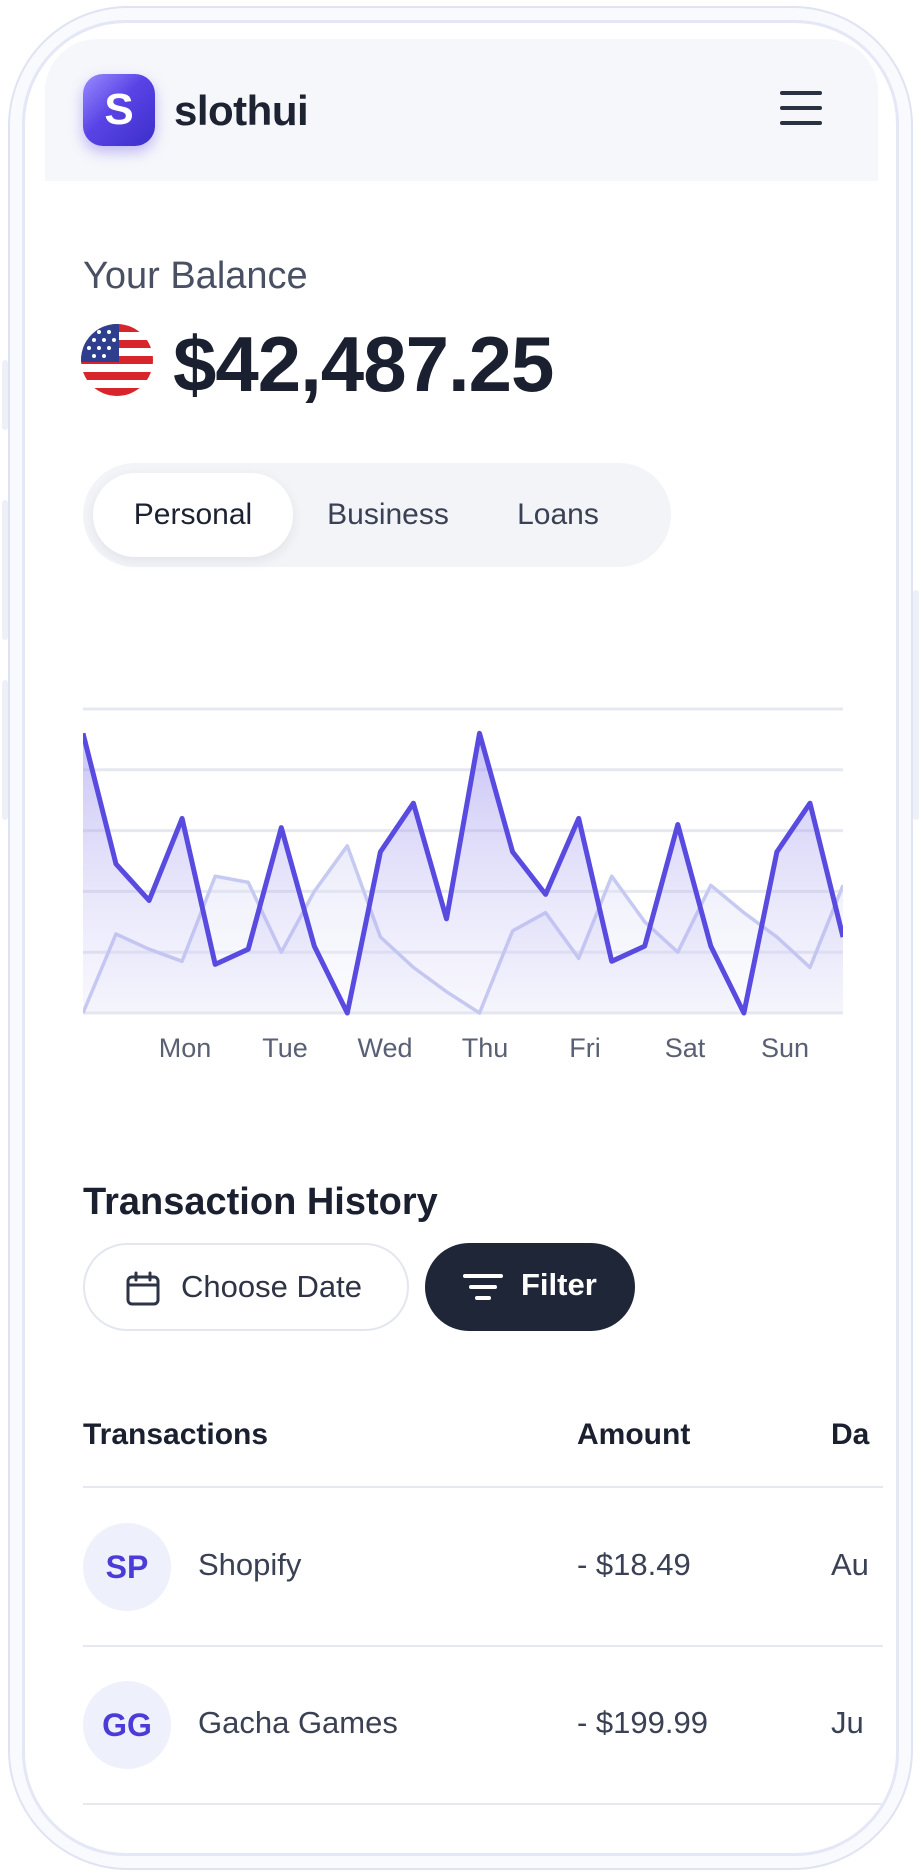 The width and height of the screenshot is (921, 1875). Describe the element at coordinates (185, 1048) in the screenshot. I see `x-tick-label: Mon` at that location.